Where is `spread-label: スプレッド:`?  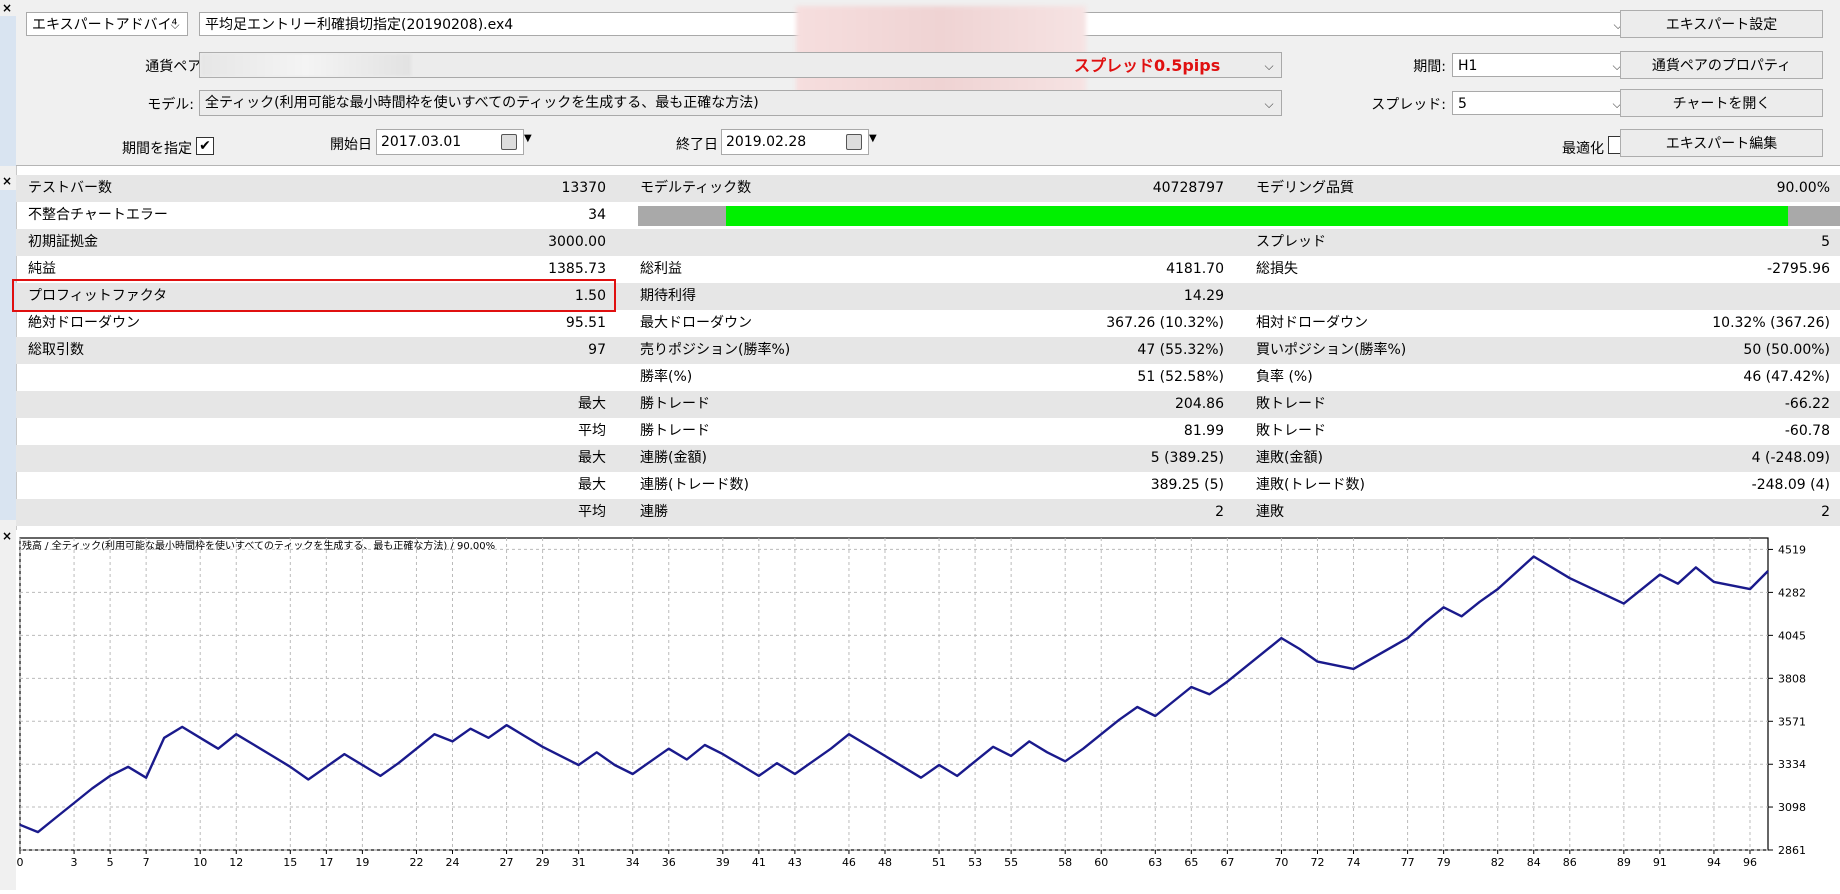
spread-label: スプレッド: is located at coordinates (1408, 105).